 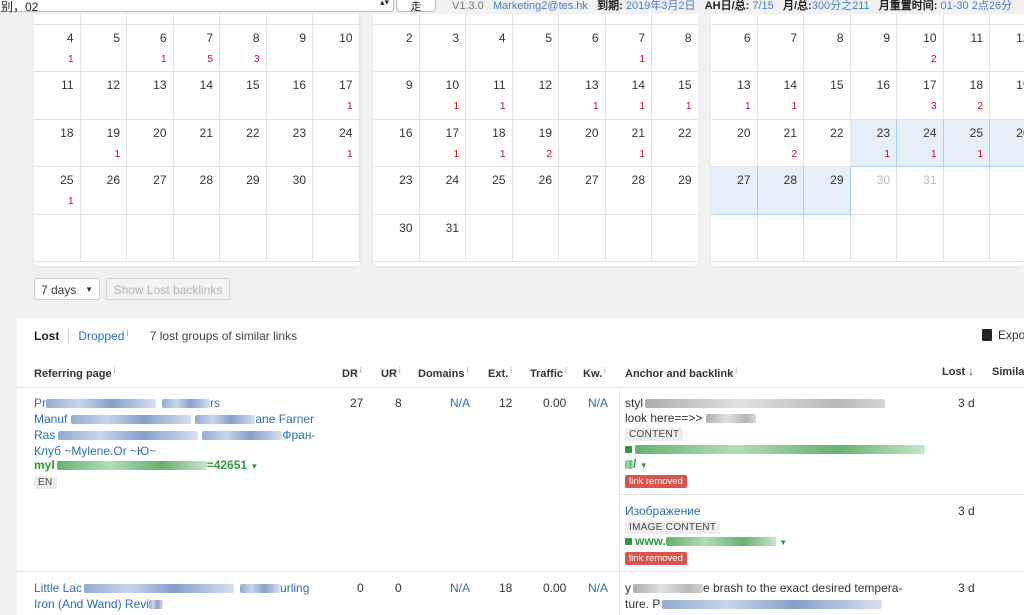 I want to click on go-button: 走, so click(x=416, y=6).